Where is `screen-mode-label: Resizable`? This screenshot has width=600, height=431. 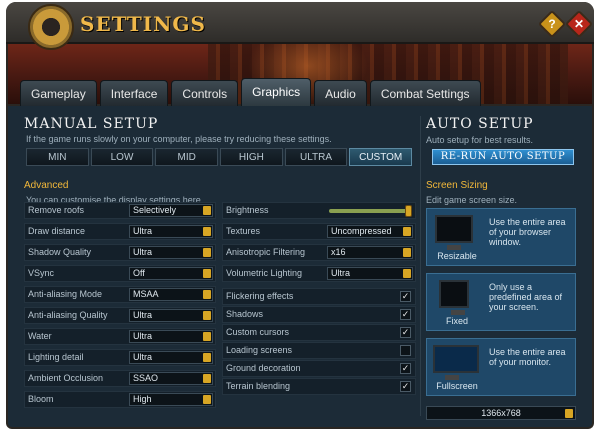 screen-mode-label: Resizable is located at coordinates (457, 256).